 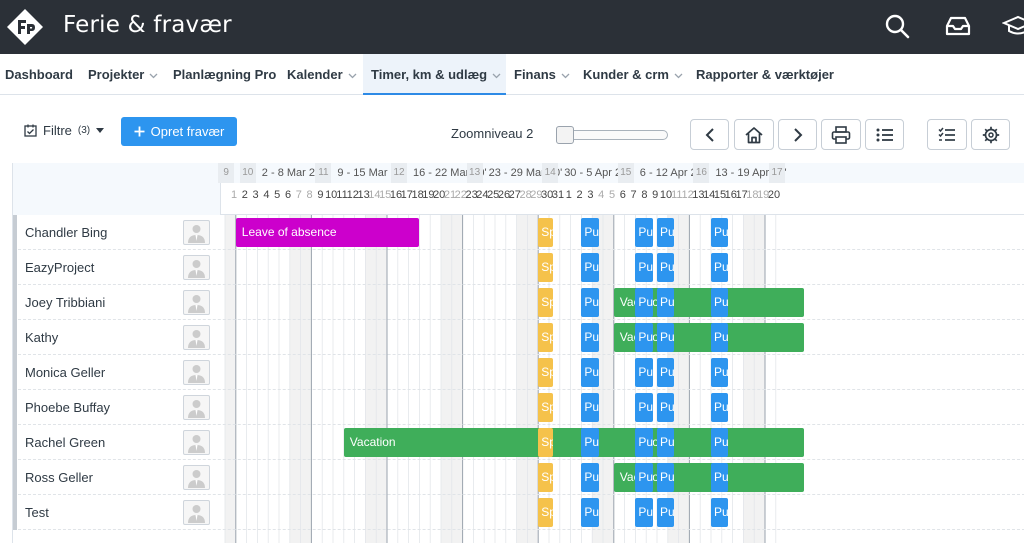 I want to click on nav-item-planlaegning-pro: Planlægning Pro, so click(x=224, y=74).